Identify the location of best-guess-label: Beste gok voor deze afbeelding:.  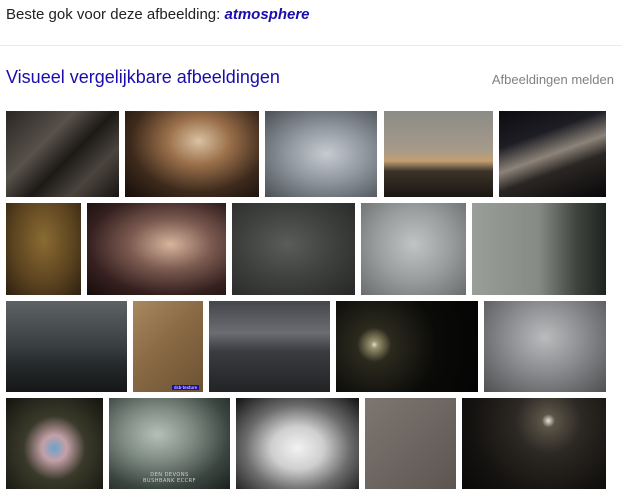
(113, 14).